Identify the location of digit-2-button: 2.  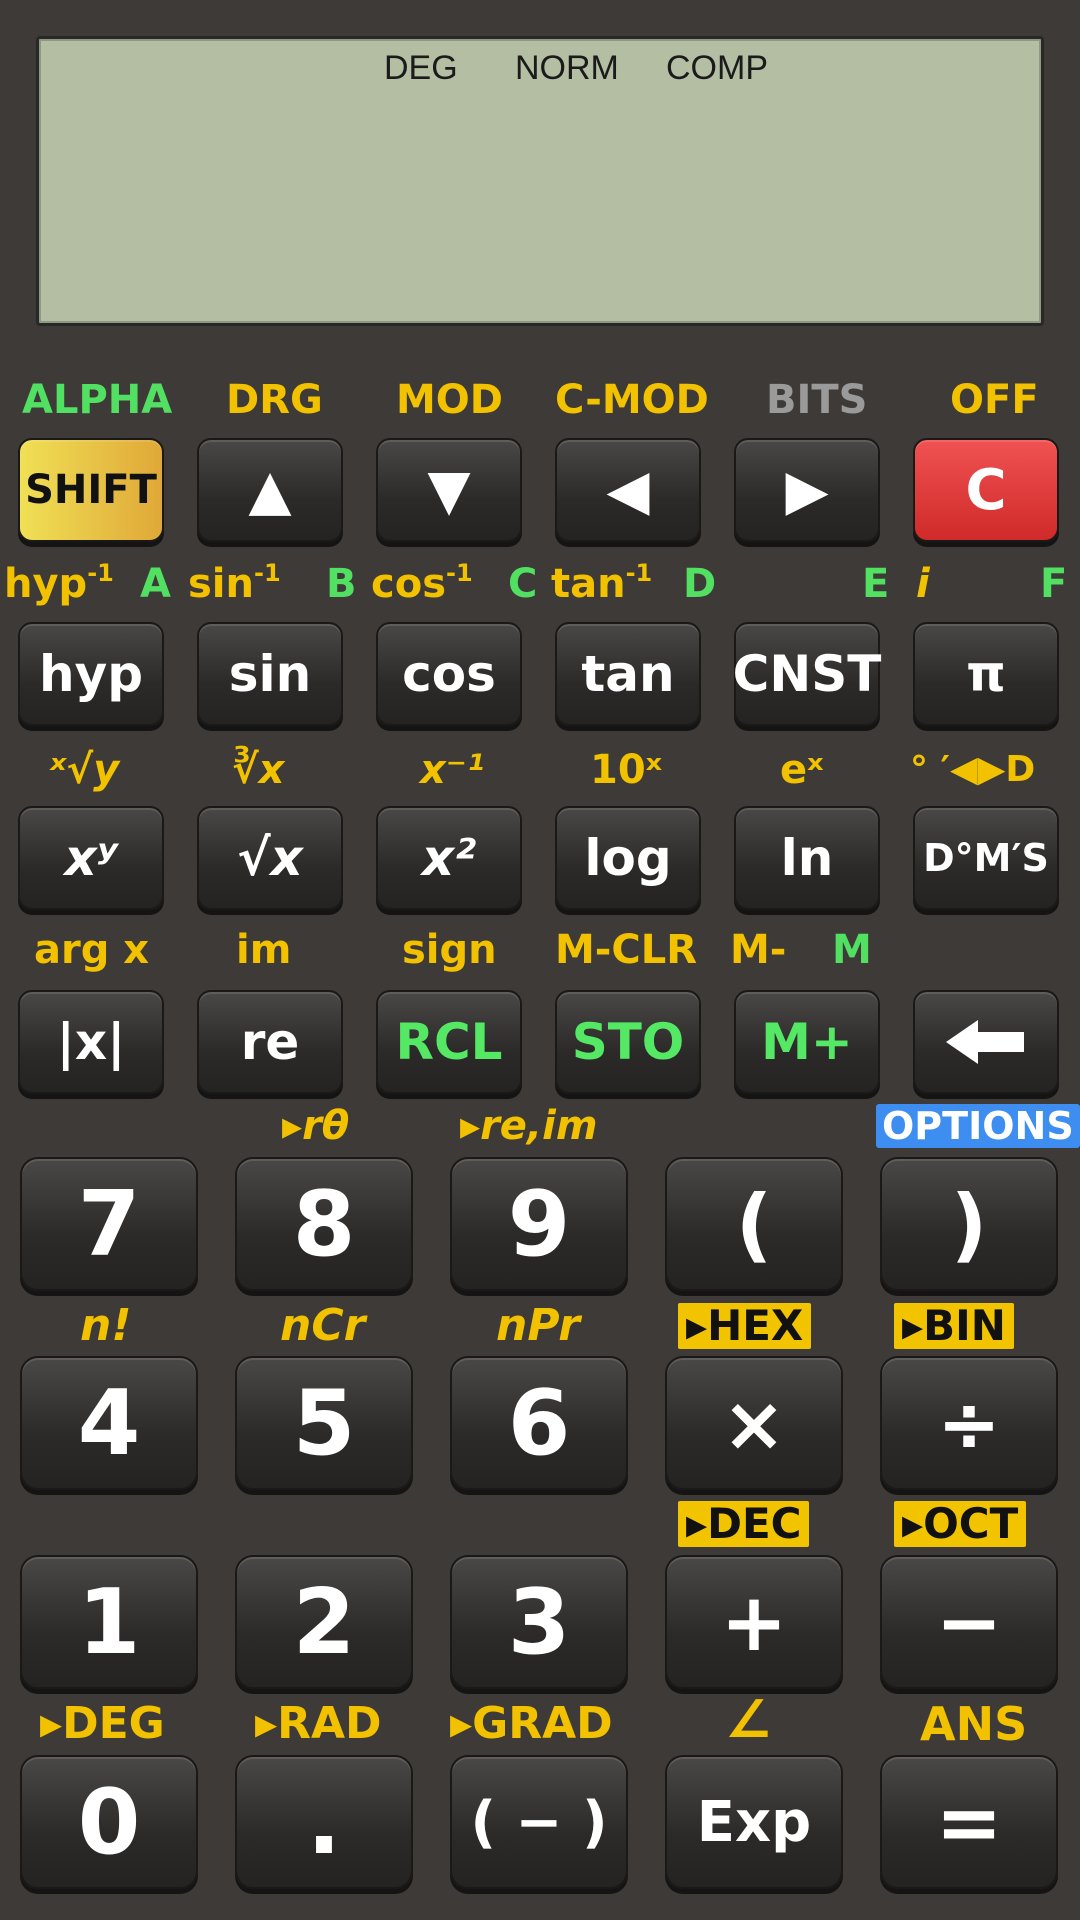
(324, 1622).